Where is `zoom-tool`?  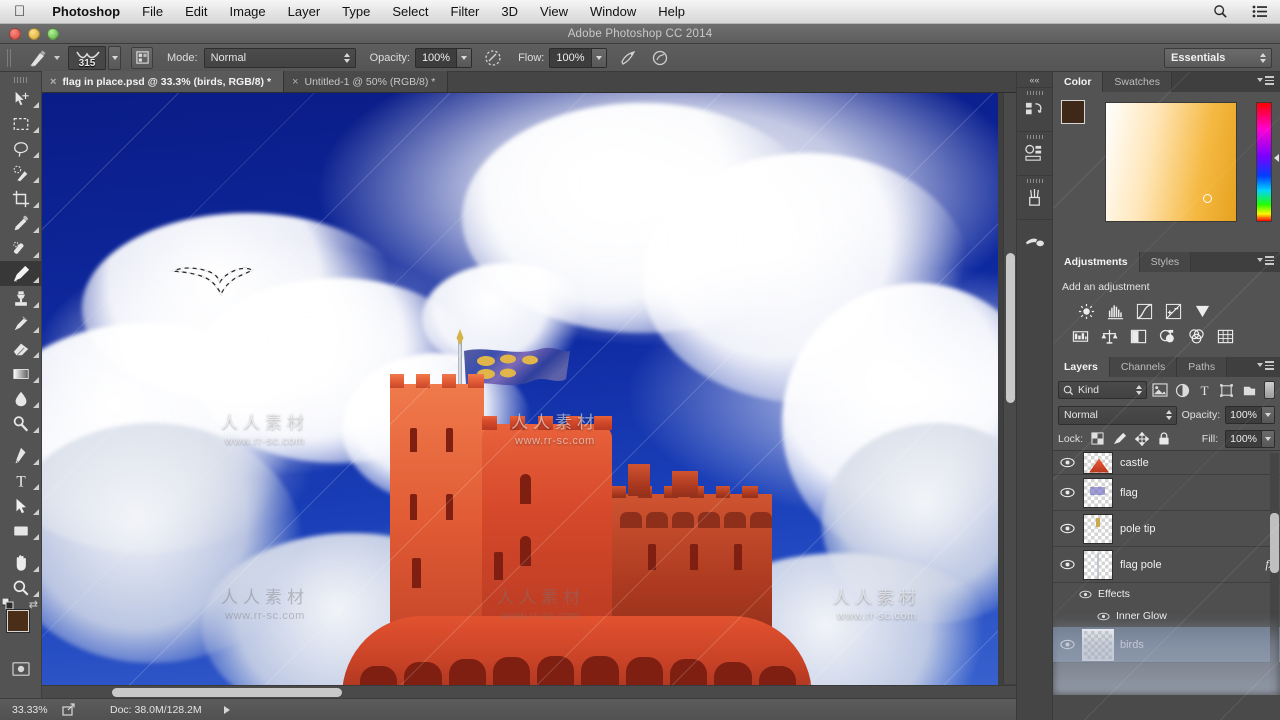 zoom-tool is located at coordinates (21, 587).